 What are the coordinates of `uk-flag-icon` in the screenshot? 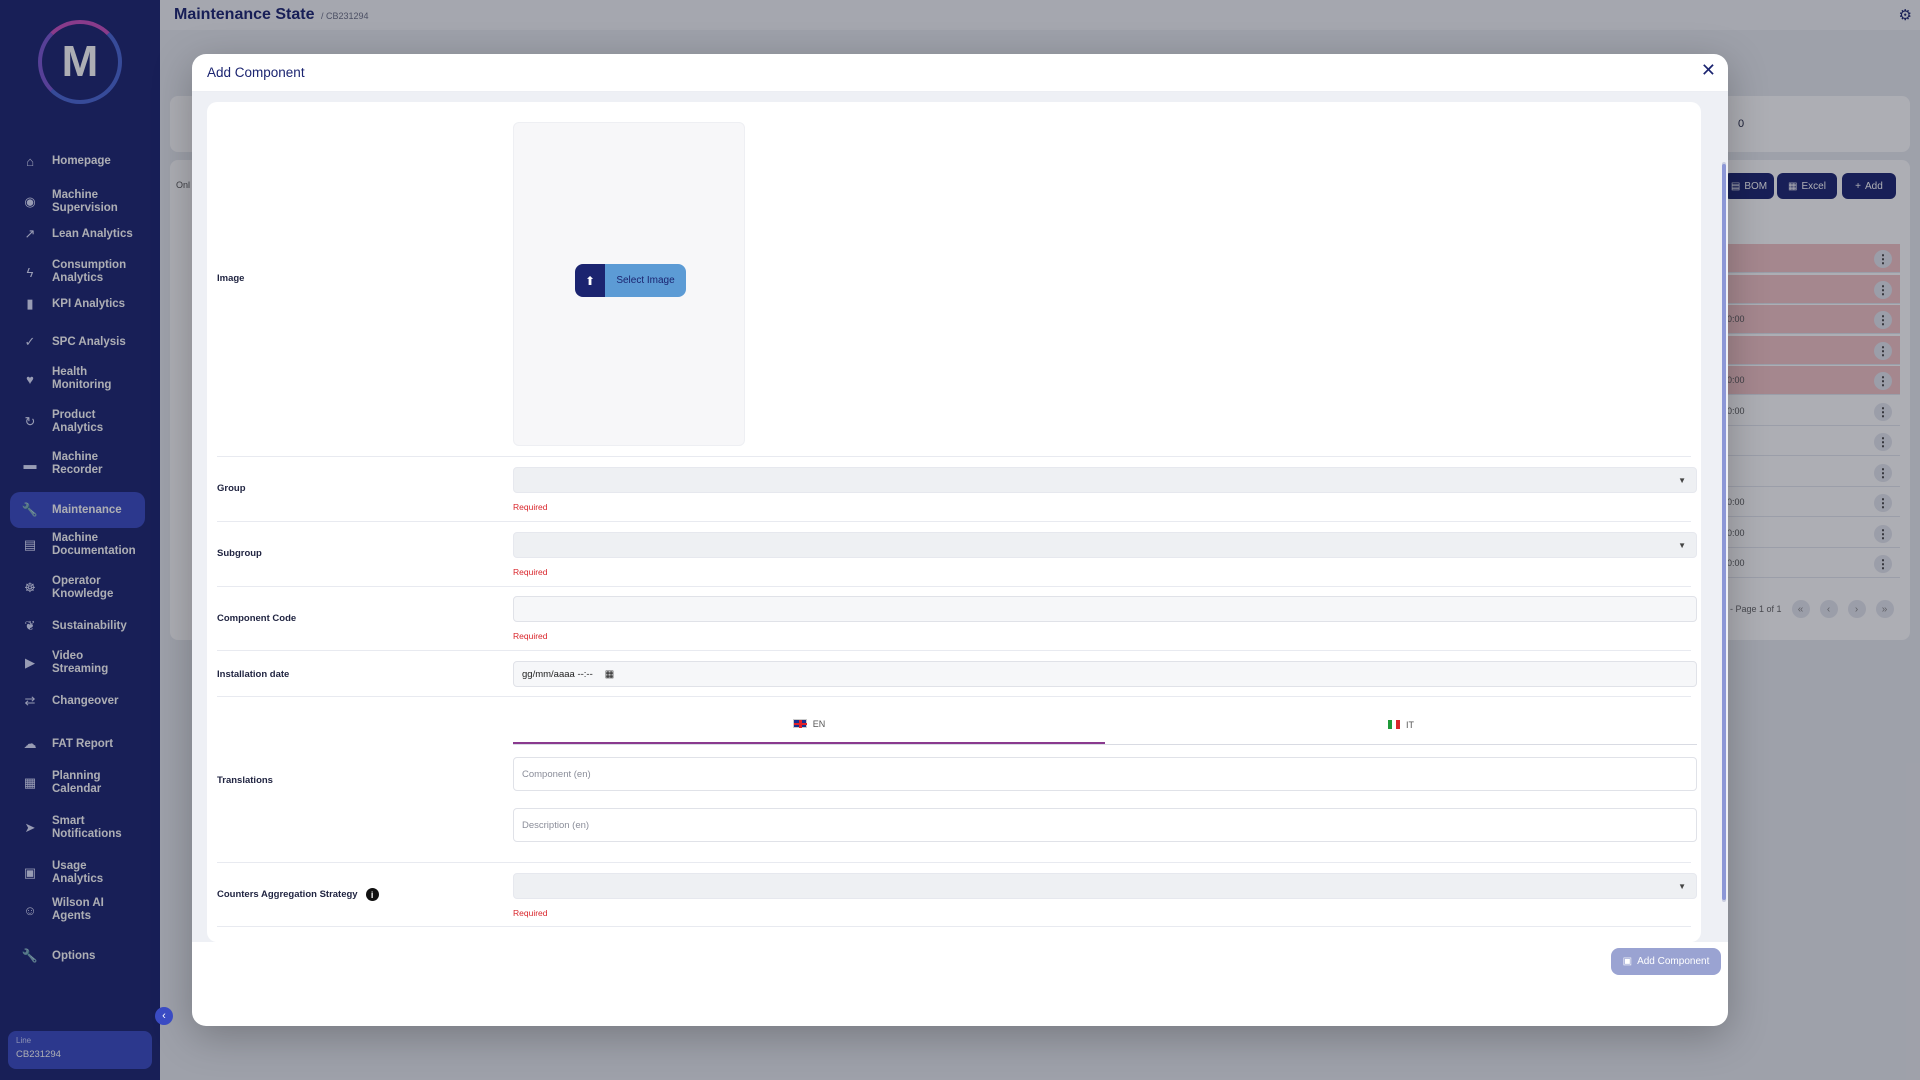 It's located at (799, 723).